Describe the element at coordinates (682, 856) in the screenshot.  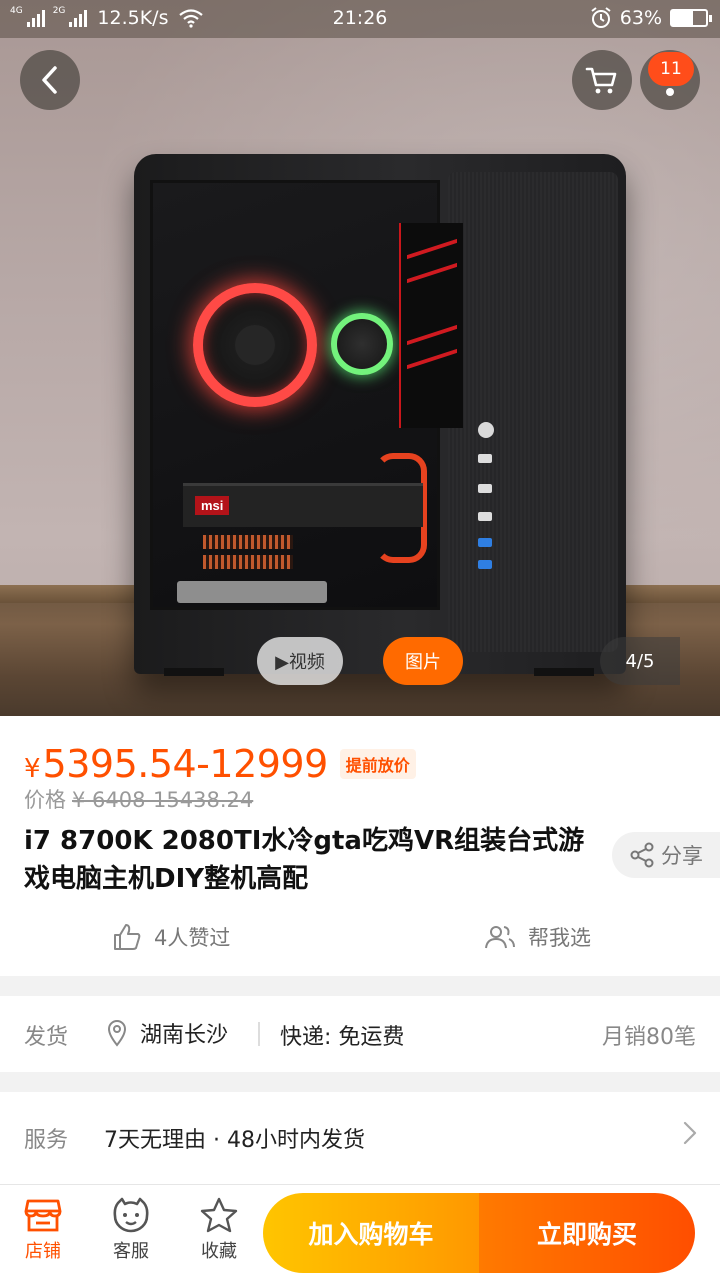
I see `share-label: 分享` at that location.